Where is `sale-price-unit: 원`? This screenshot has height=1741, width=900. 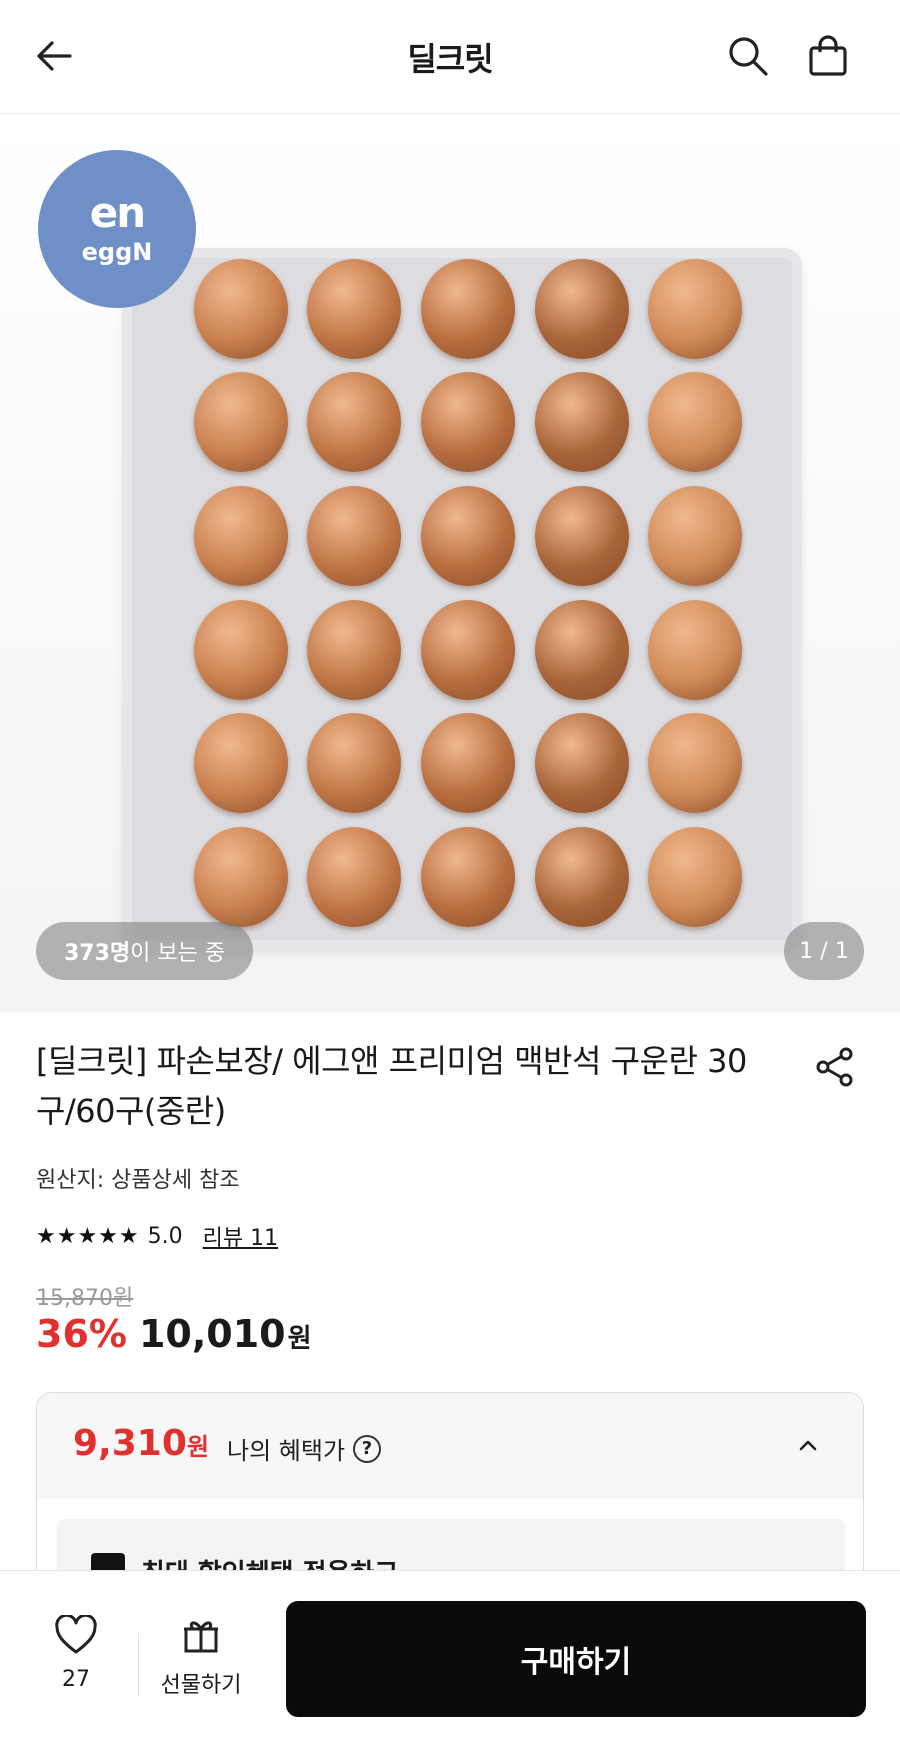 sale-price-unit: 원 is located at coordinates (299, 1339).